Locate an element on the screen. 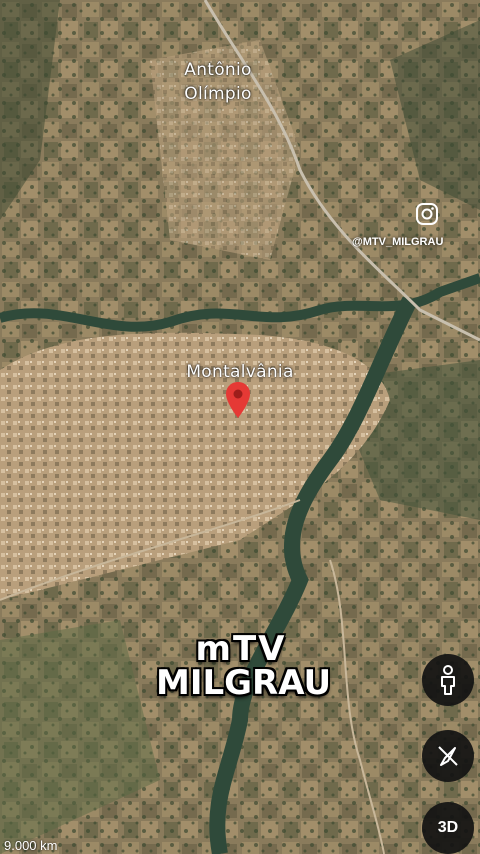  street-view-button is located at coordinates (448, 680).